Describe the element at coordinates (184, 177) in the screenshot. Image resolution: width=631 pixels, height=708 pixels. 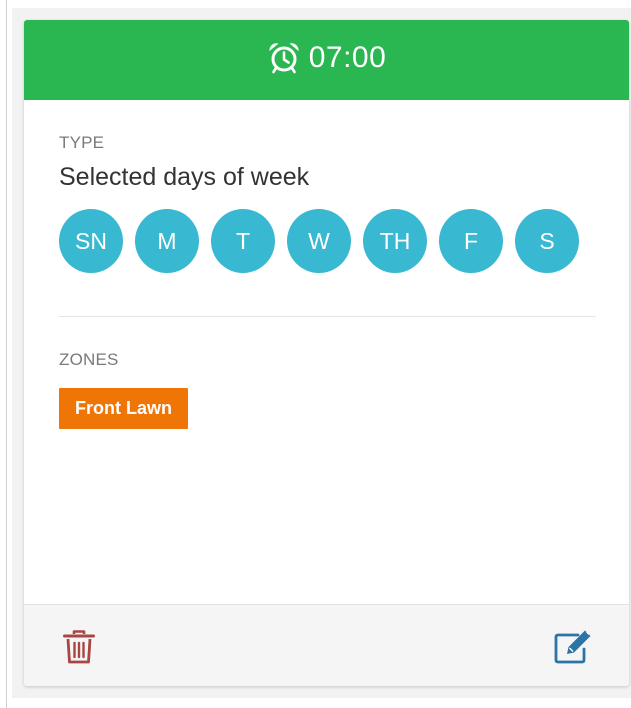
I see `type-value: Selected days of week` at that location.